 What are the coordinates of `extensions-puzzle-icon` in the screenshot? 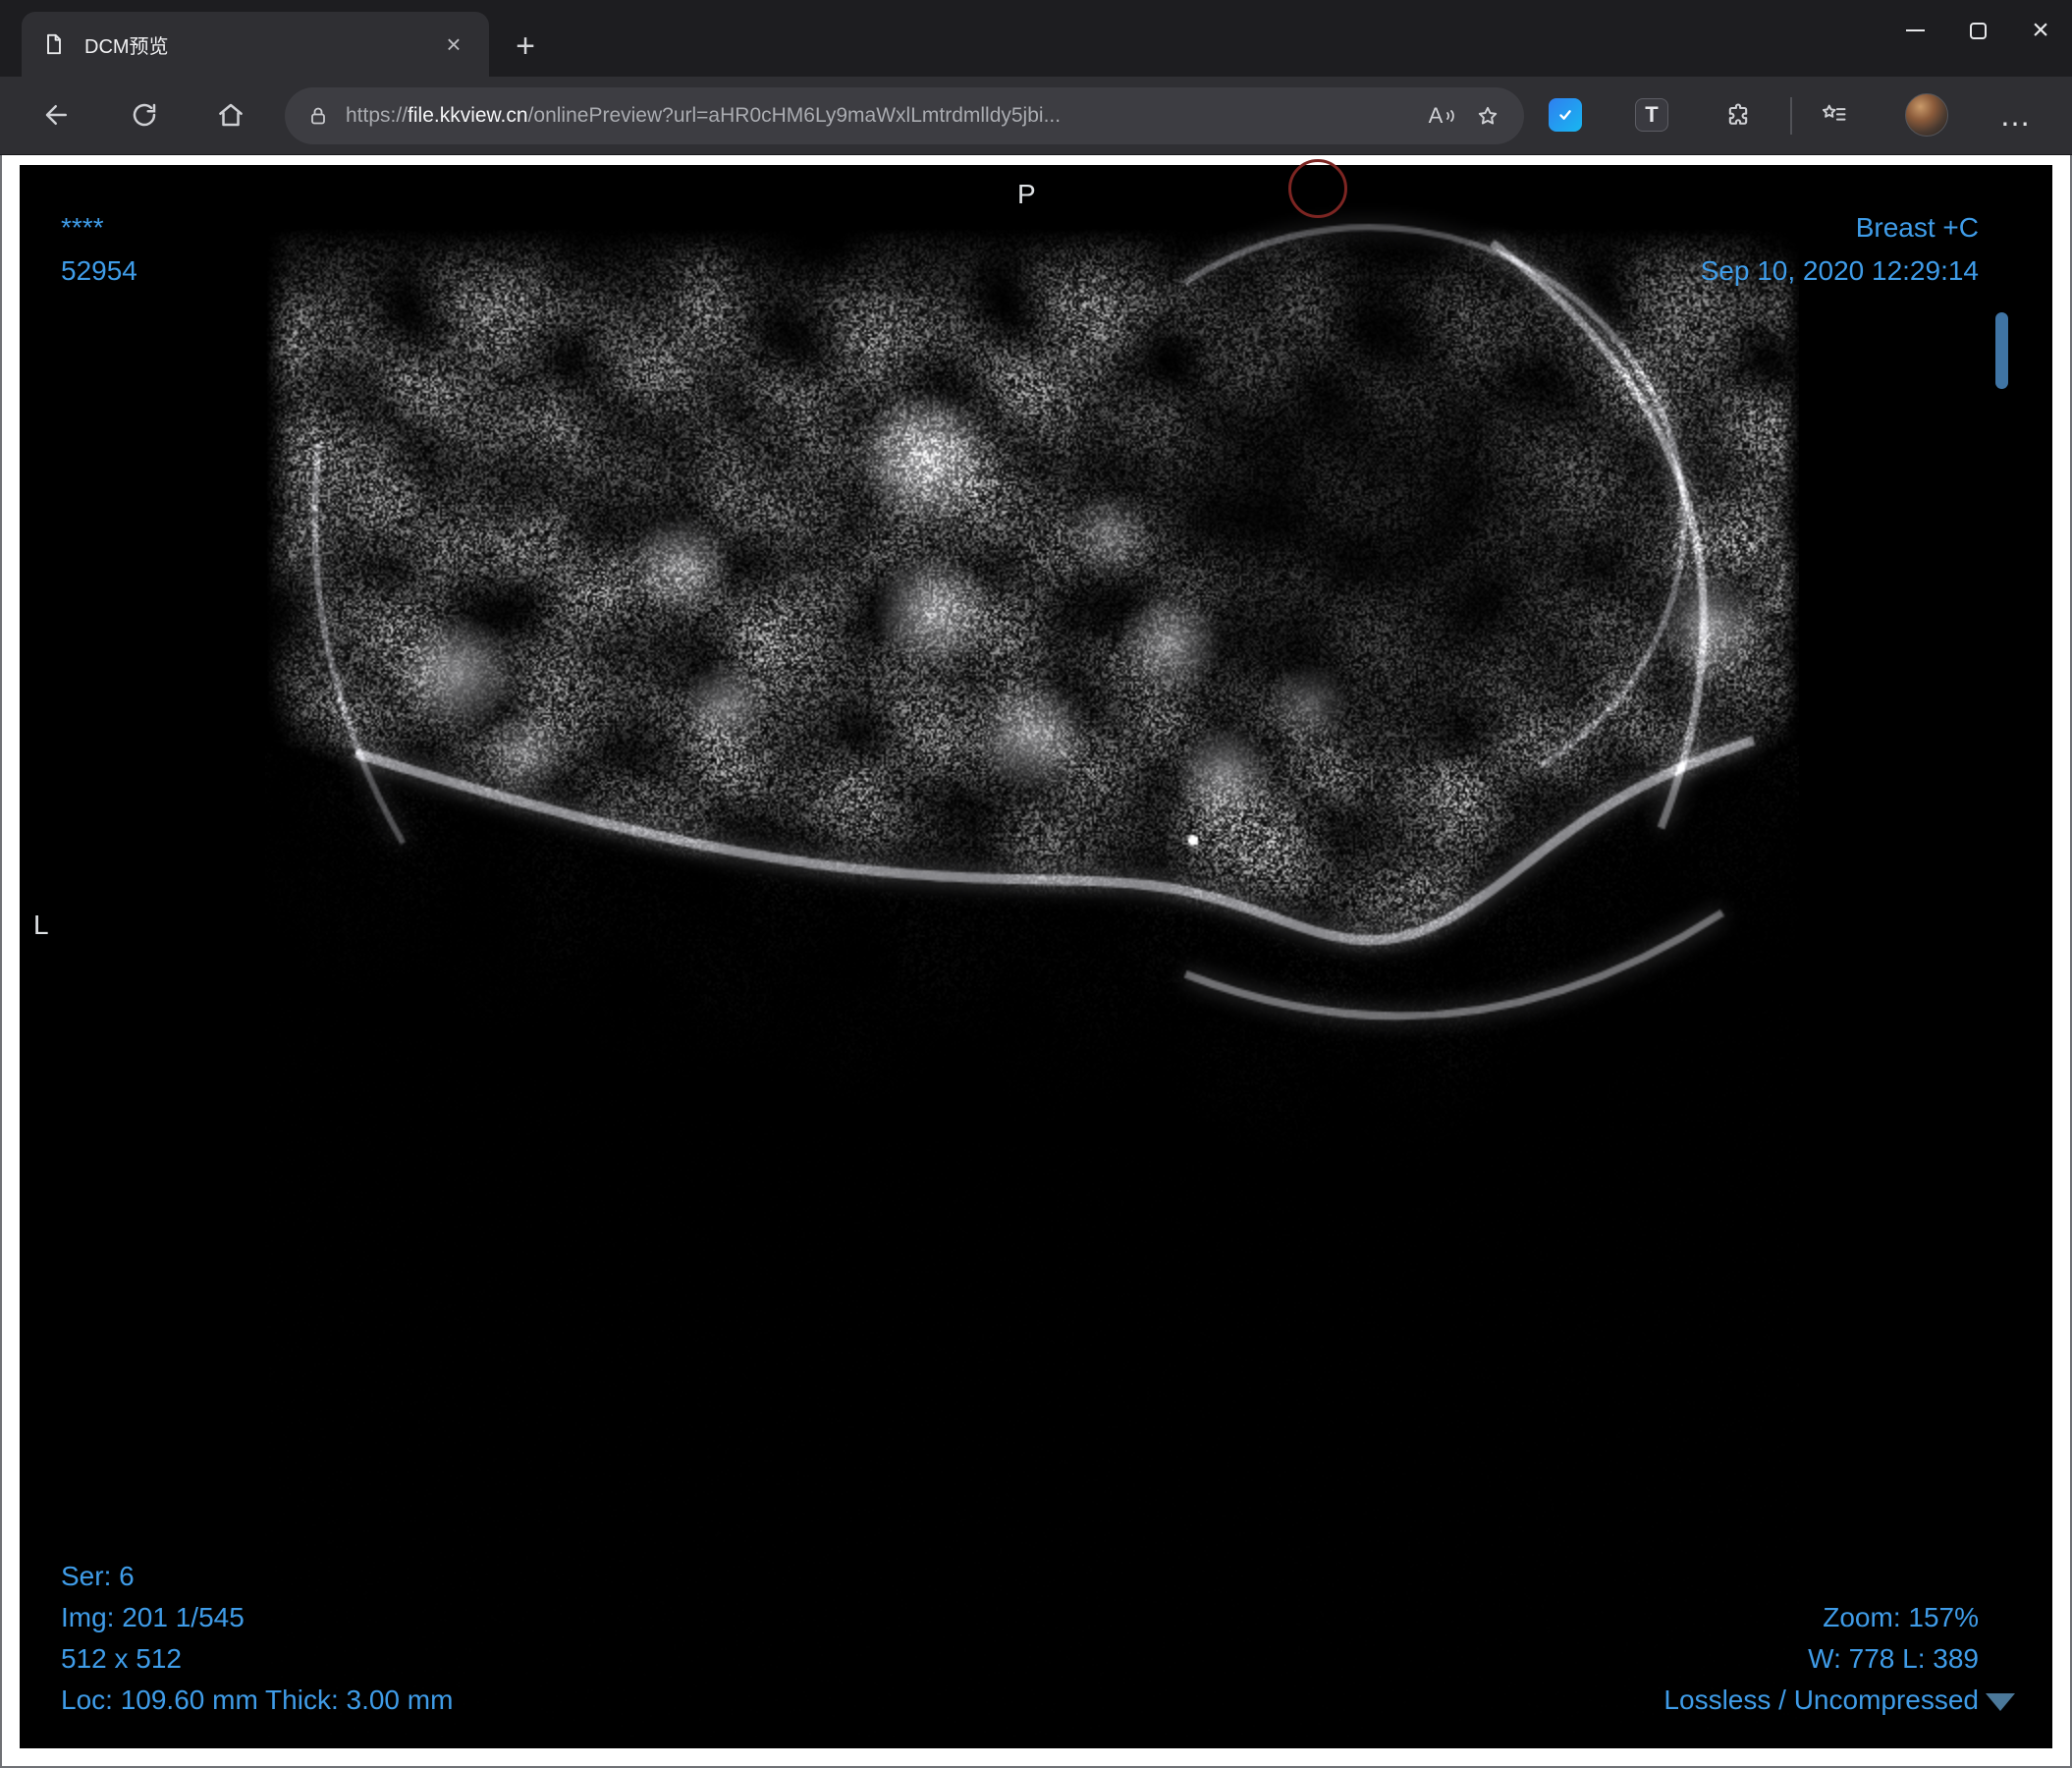 It's located at (1739, 114).